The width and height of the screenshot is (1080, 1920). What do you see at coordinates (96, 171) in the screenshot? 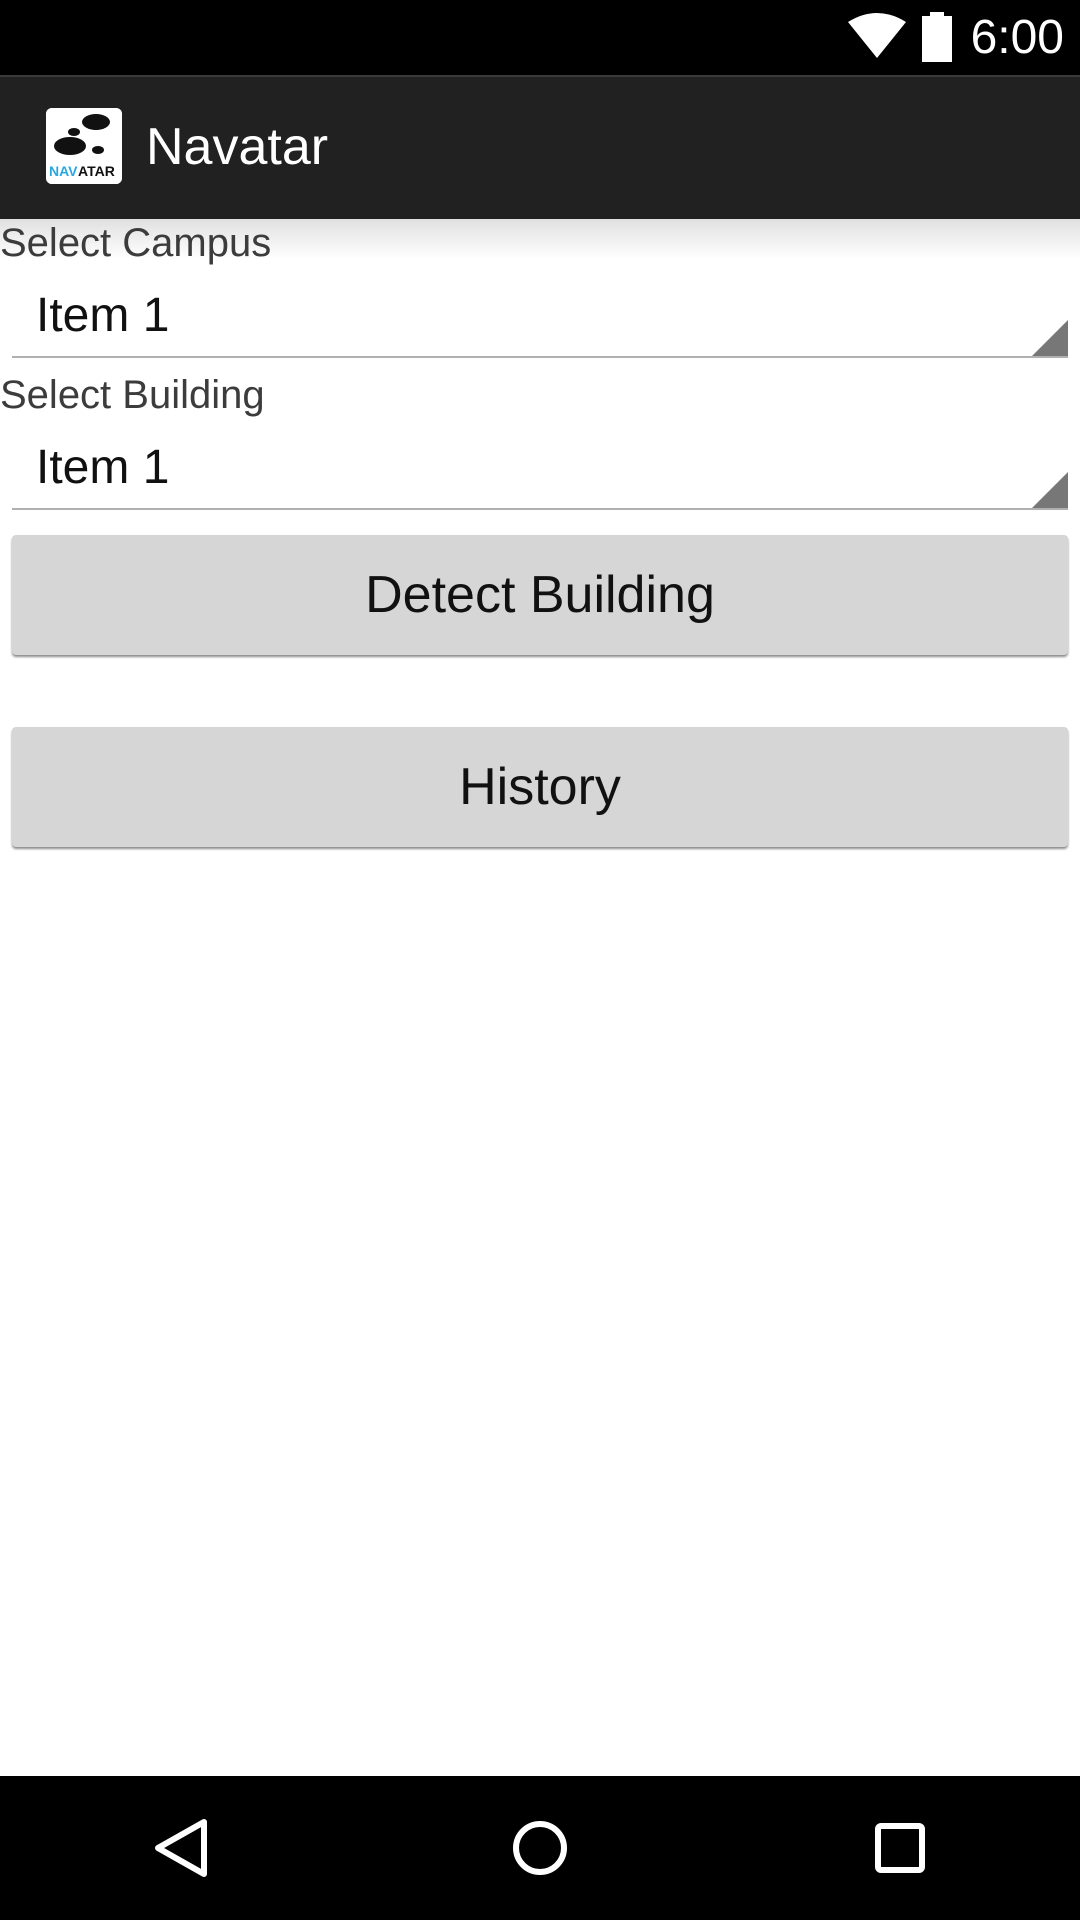
I see `svg-text: ATAR` at bounding box center [96, 171].